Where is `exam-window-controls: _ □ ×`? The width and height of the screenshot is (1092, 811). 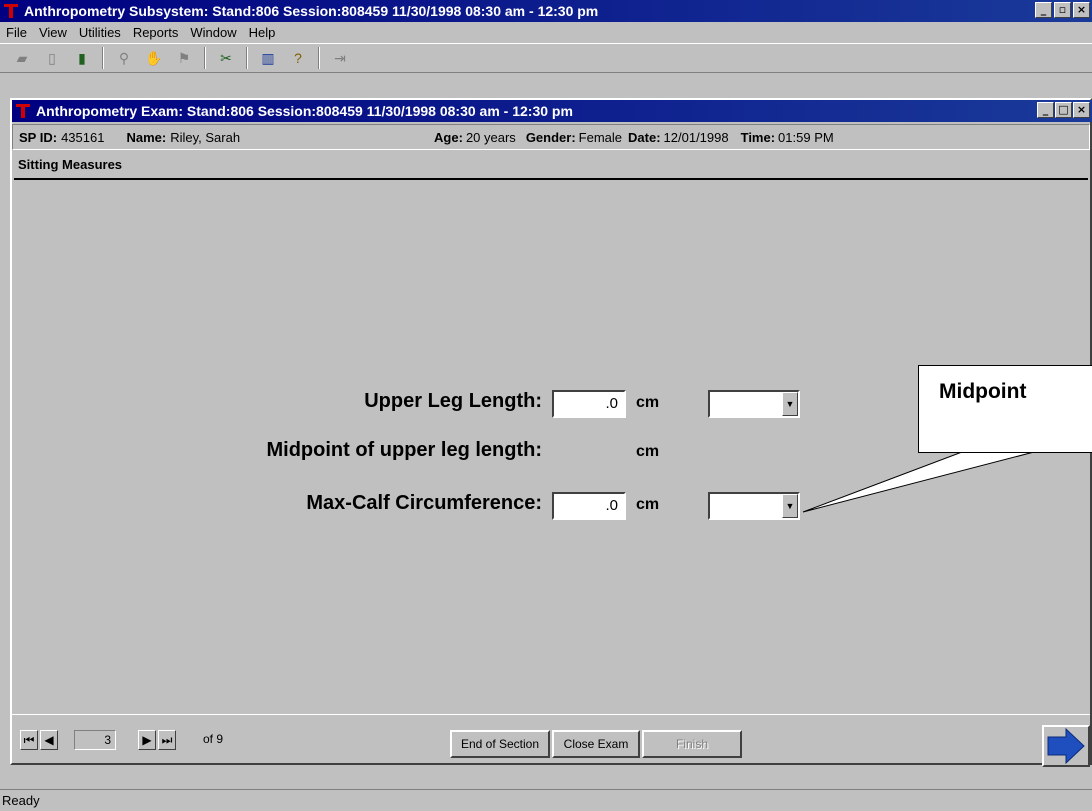
exam-window-controls: _ □ × is located at coordinates (1063, 110).